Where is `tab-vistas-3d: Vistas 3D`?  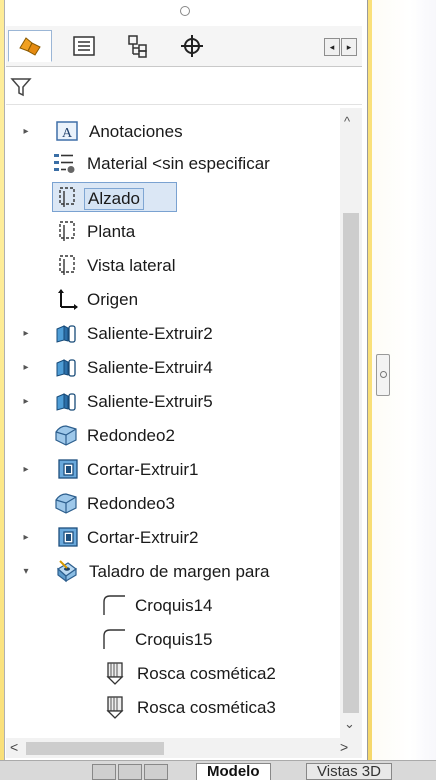 tab-vistas-3d: Vistas 3D is located at coordinates (349, 771).